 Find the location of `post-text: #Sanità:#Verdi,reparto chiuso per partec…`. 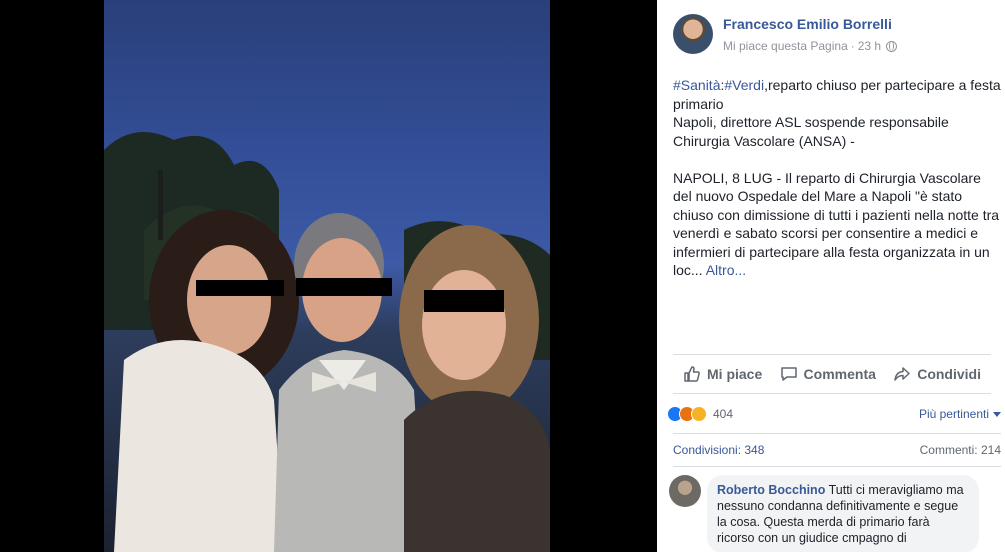

post-text: #Sanità:#Verdi,reparto chiuso per partec… is located at coordinates (838, 178).